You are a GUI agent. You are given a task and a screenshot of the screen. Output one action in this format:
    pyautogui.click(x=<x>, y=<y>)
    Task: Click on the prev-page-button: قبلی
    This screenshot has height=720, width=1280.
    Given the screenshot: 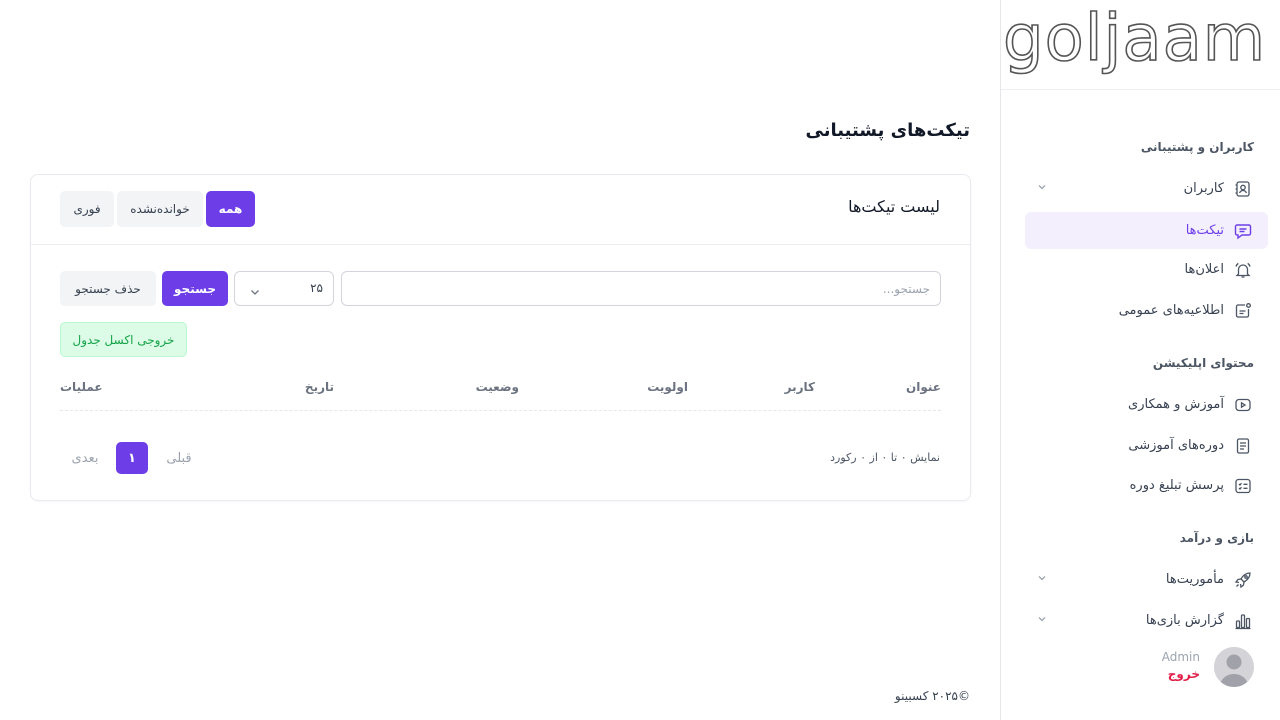 What is the action you would take?
    pyautogui.click(x=179, y=458)
    